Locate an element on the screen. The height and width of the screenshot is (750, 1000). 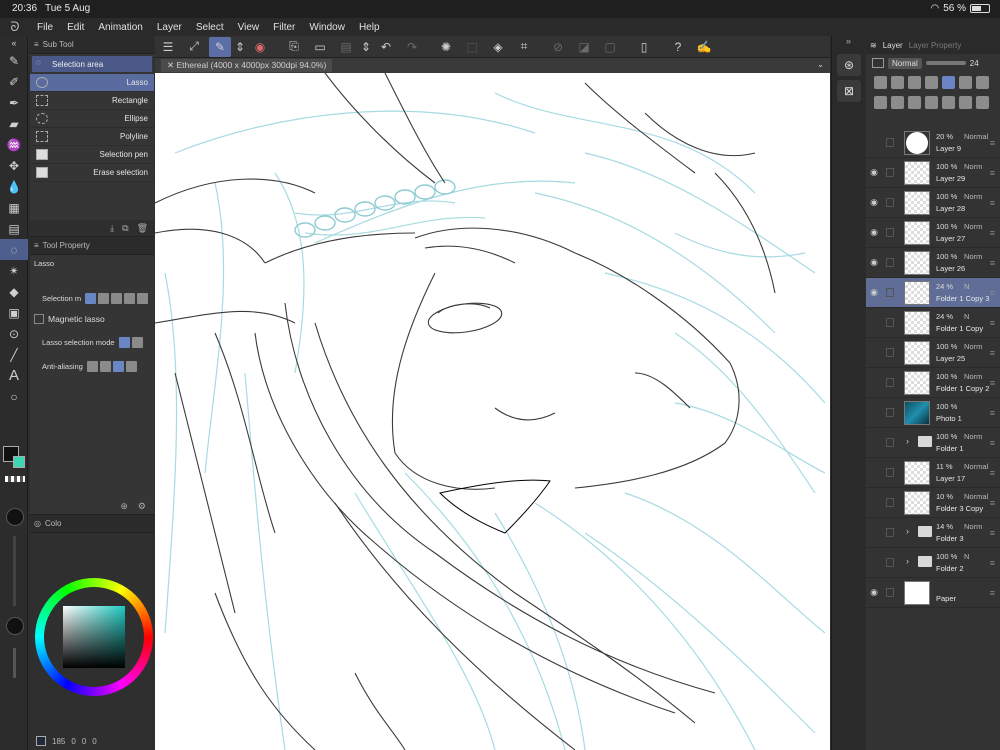
app-logo-icon: ᘐ is located at coordinates (15, 27).